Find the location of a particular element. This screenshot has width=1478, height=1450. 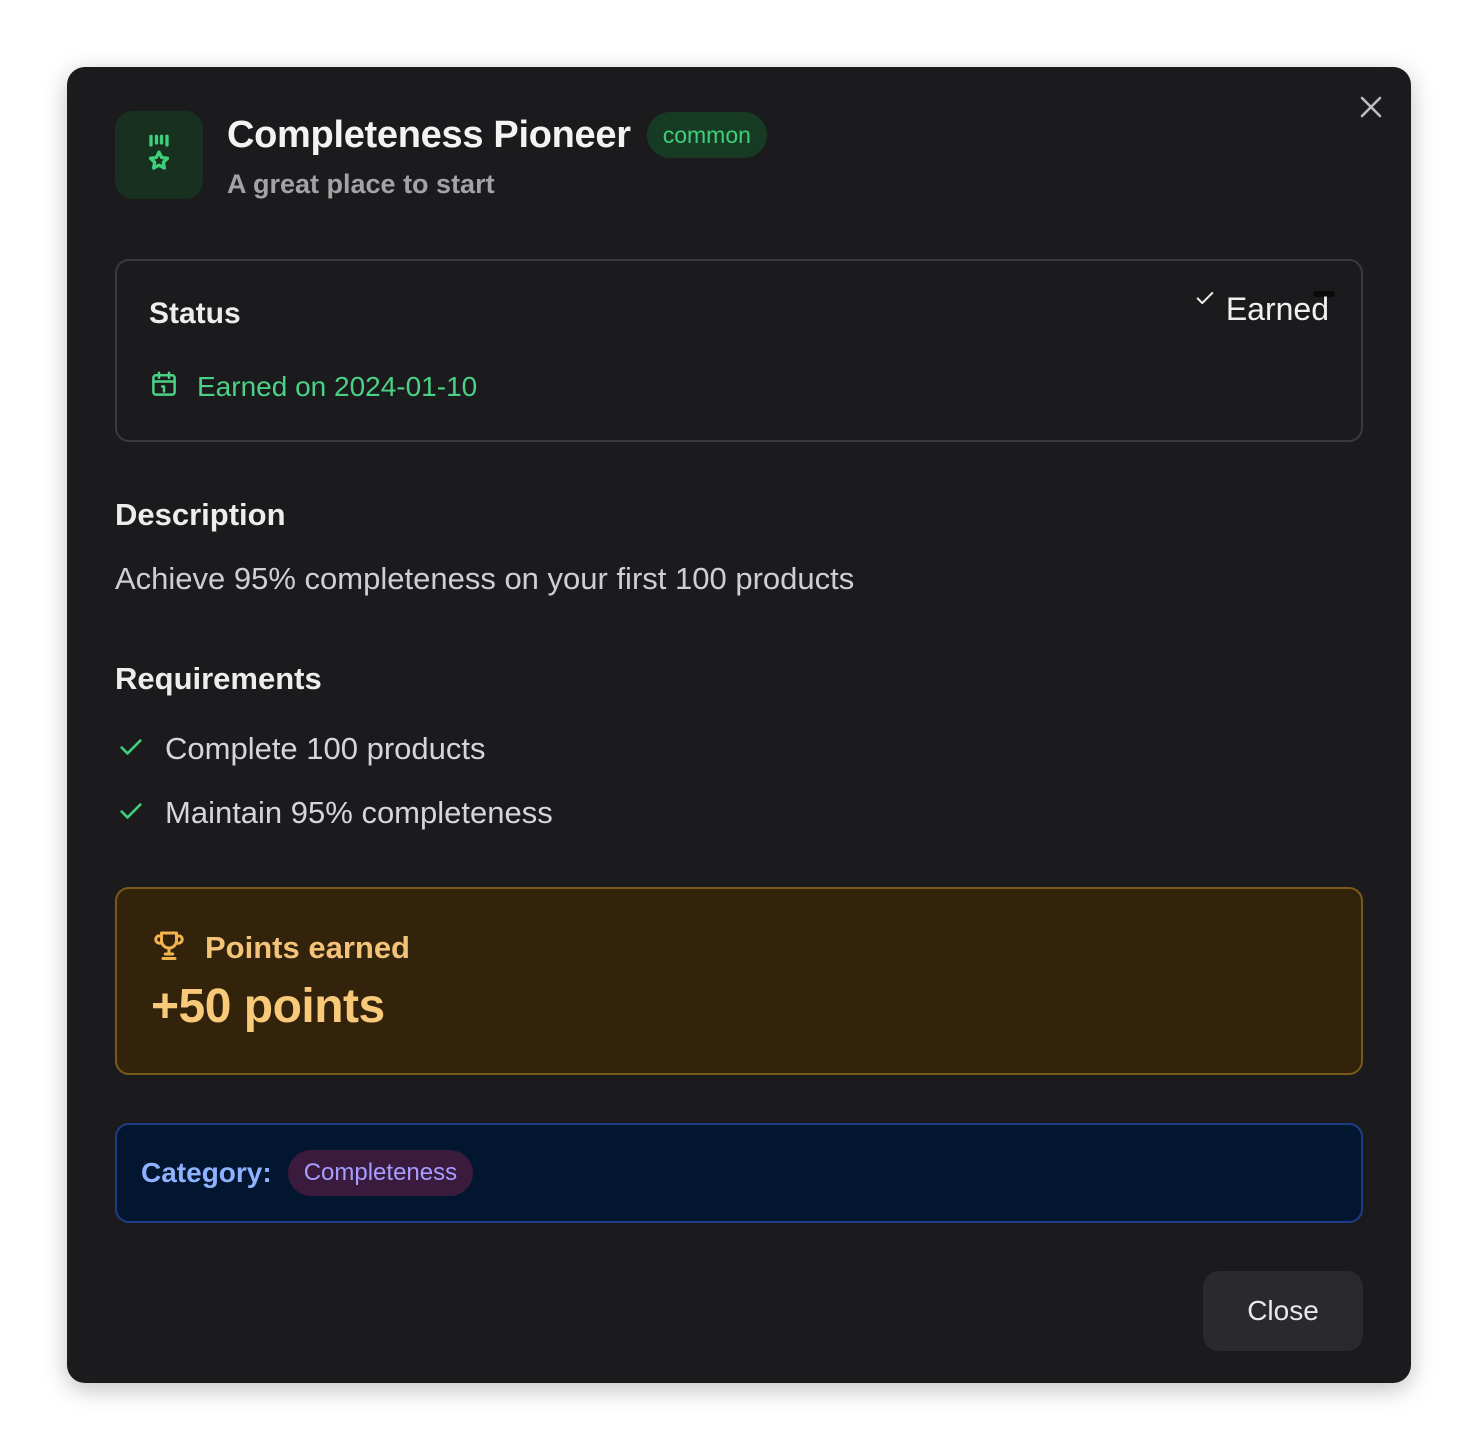

status-badge: Earned is located at coordinates (1261, 309).